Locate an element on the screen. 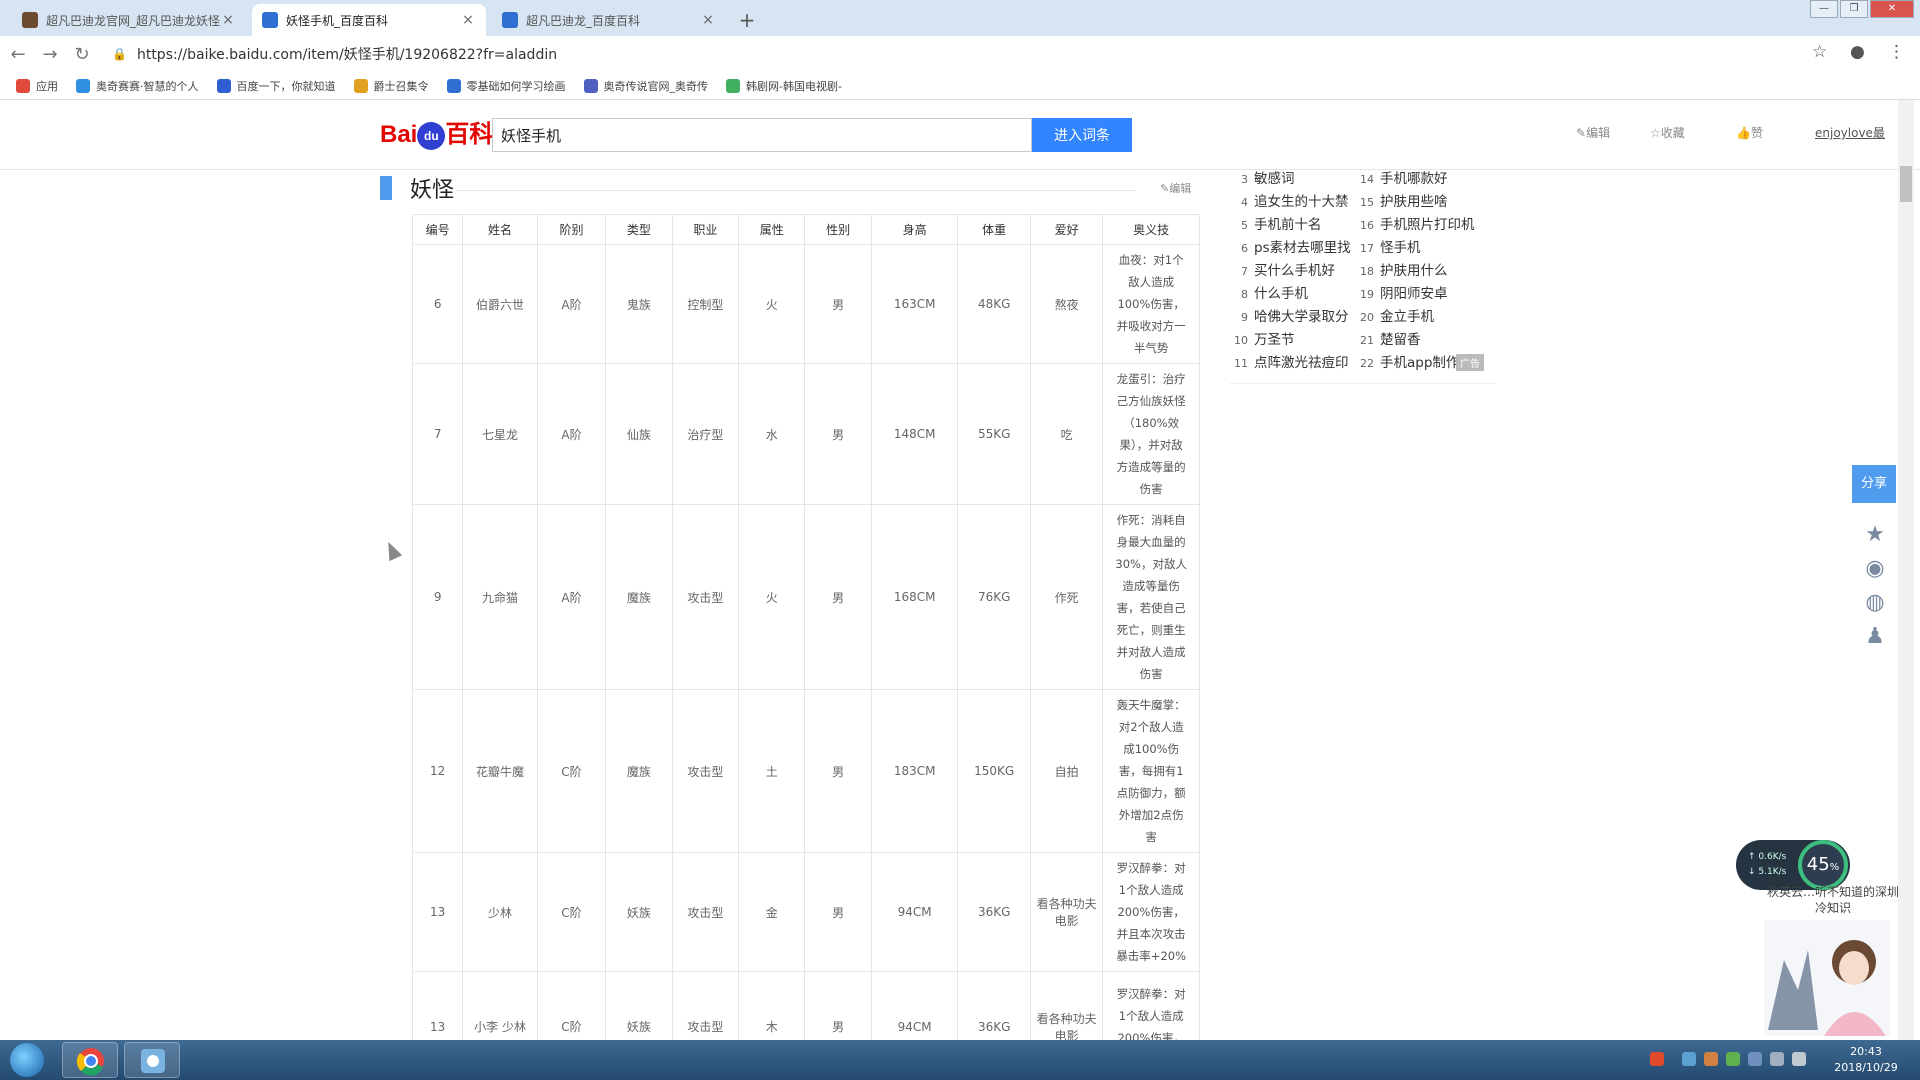  hot-search-item: 14 手机哪款好 is located at coordinates (1415, 179).